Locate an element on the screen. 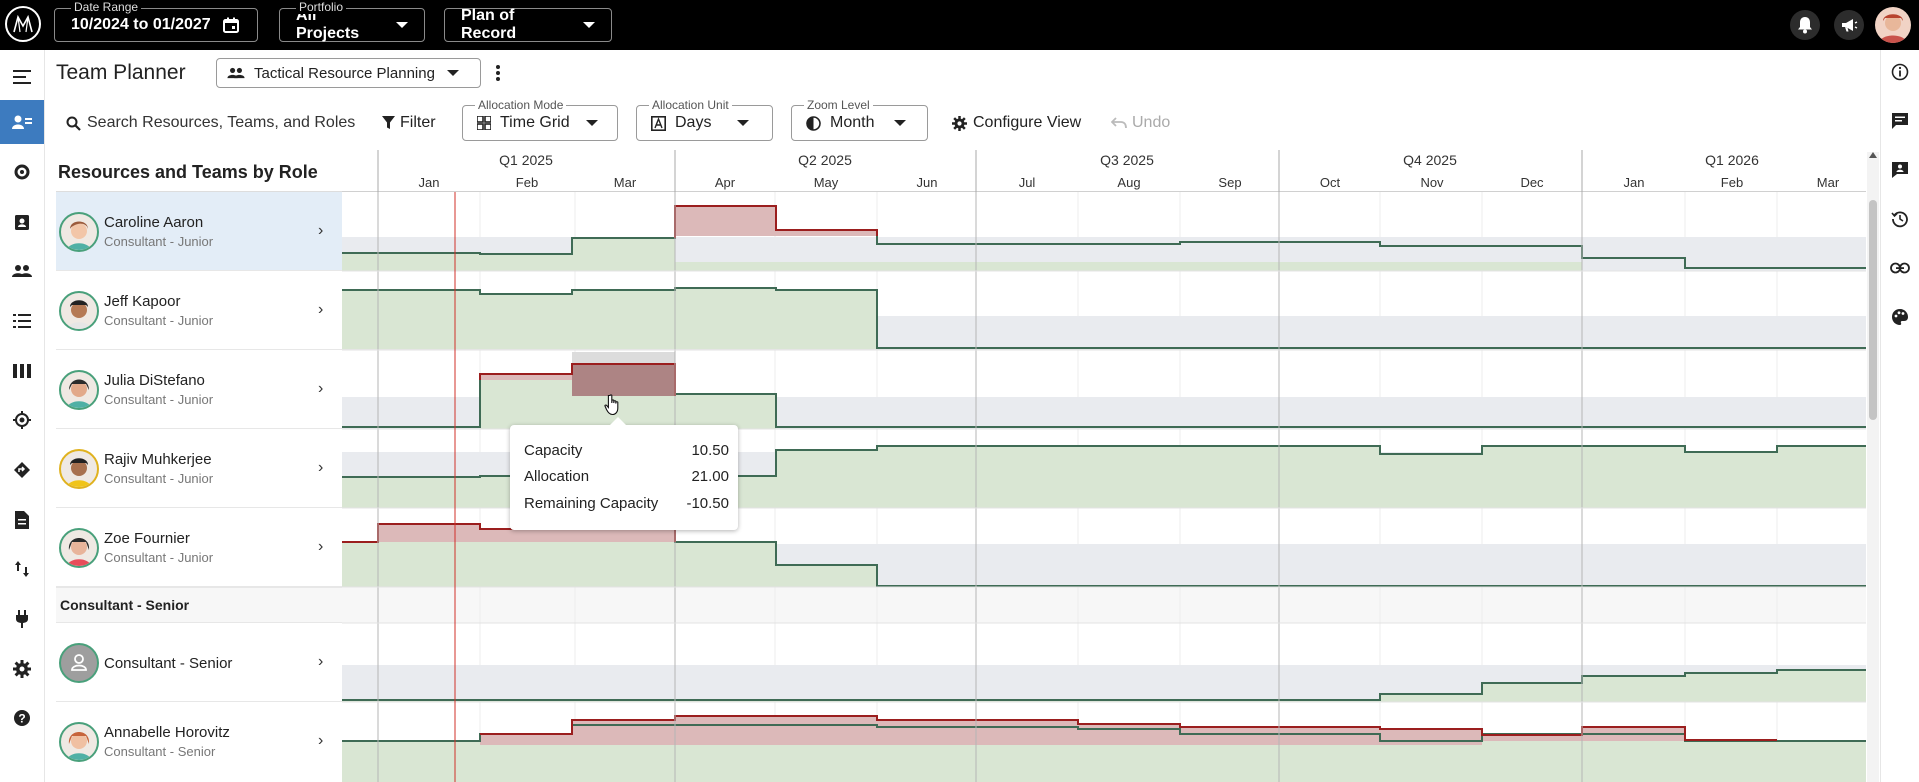 The height and width of the screenshot is (782, 1919). date-range-label: Date Range is located at coordinates (106, 7).